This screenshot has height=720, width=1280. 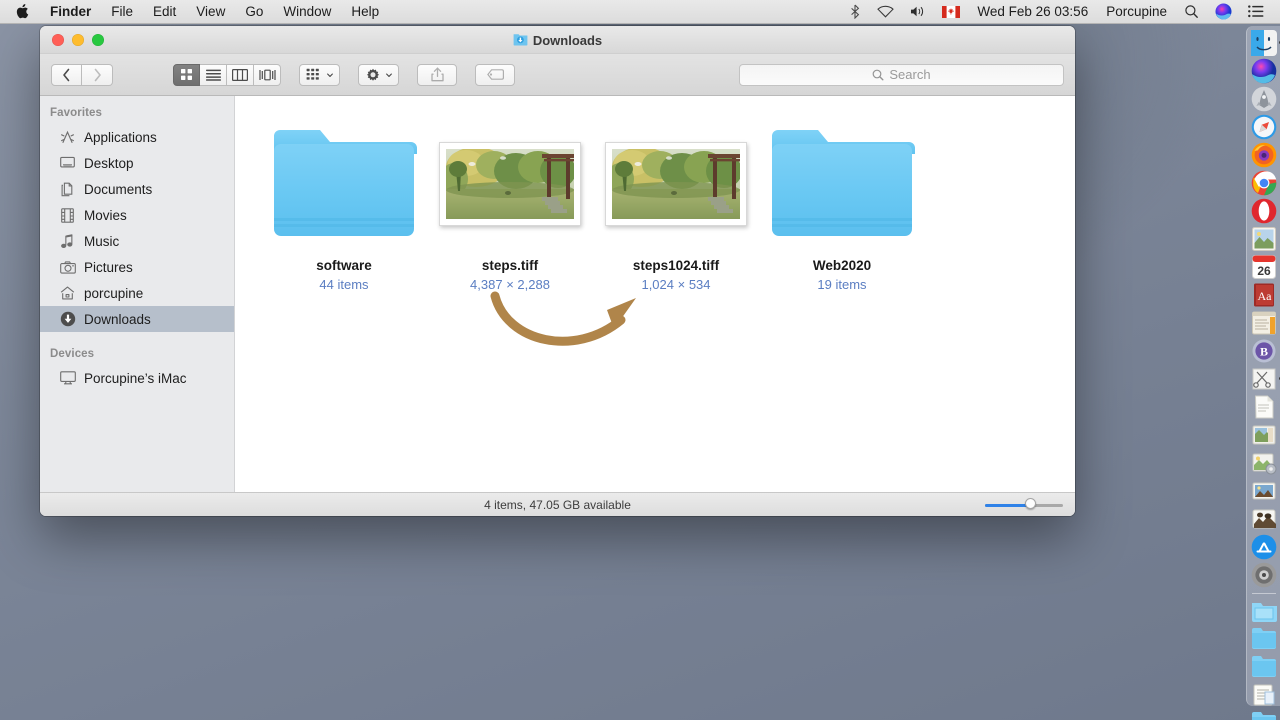 I want to click on sidebar-item-imac: Porcupine’s iMac, so click(x=137, y=378).